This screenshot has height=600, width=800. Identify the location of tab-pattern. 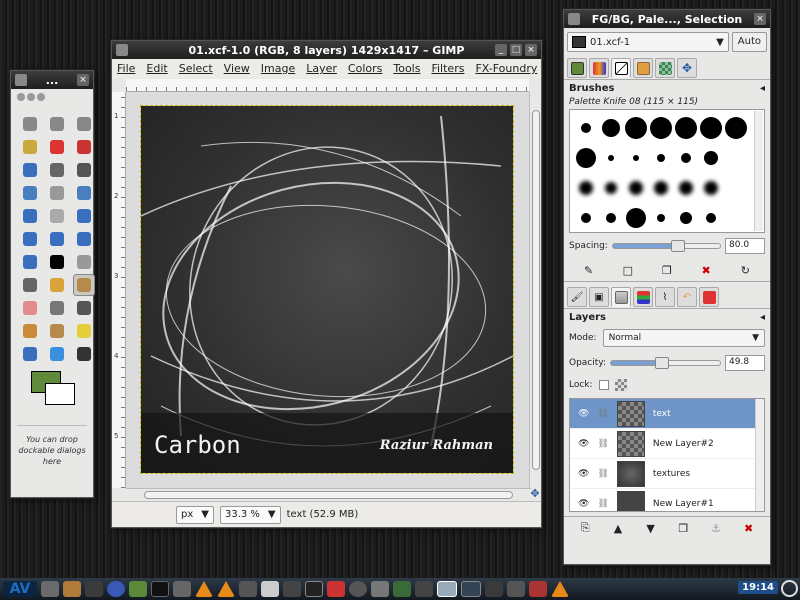
(643, 68).